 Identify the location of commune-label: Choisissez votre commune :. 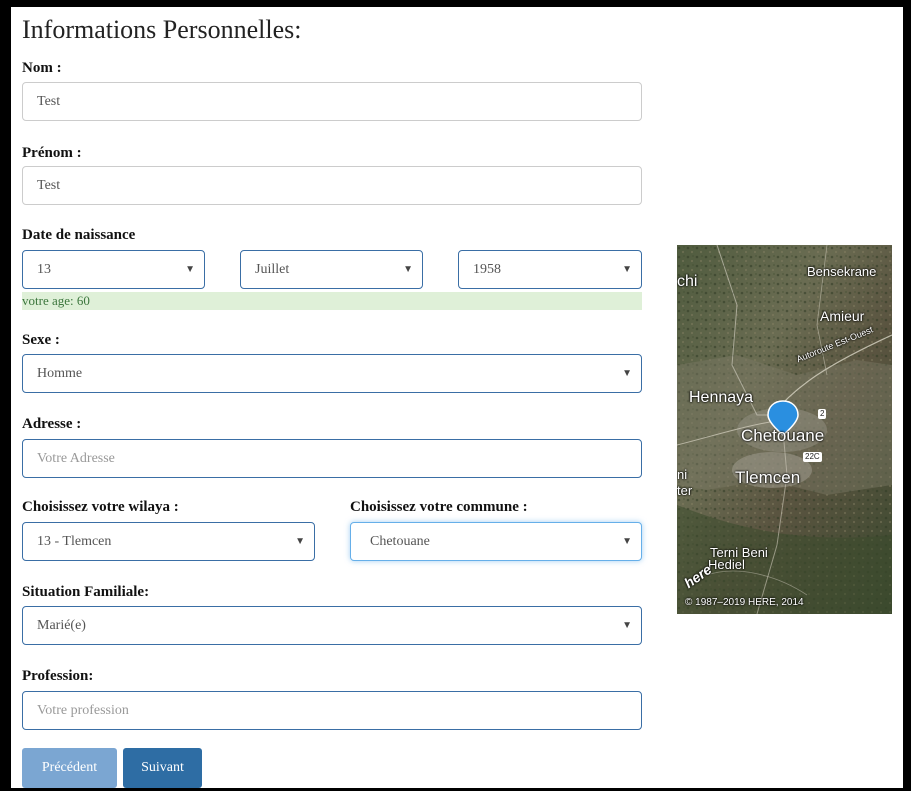
(439, 507).